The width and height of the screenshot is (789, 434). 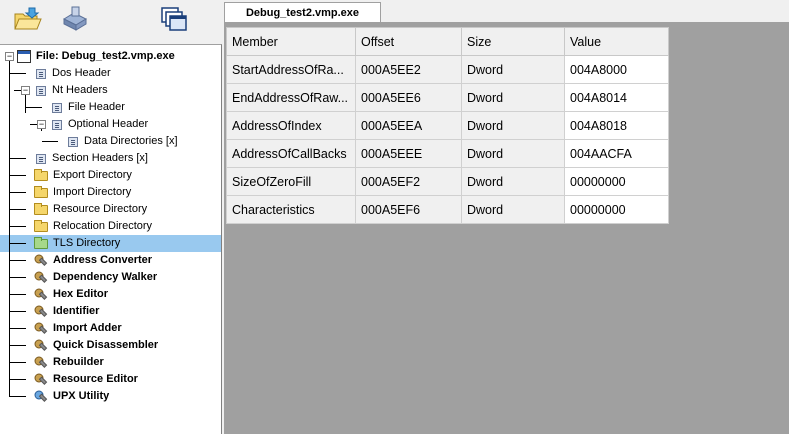 What do you see at coordinates (291, 153) in the screenshot?
I see `cell-member: AddressOfCallBacks` at bounding box center [291, 153].